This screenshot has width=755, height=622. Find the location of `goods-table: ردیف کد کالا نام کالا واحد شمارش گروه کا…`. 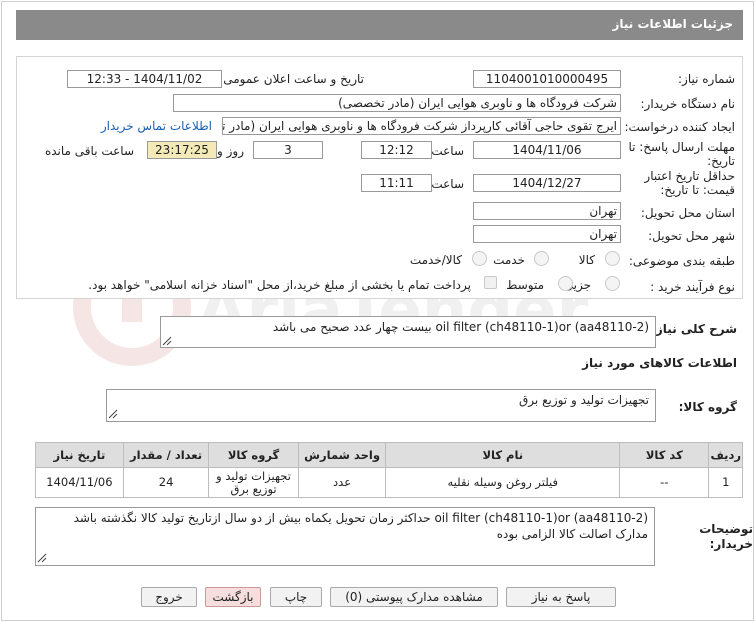

goods-table: ردیف کد کالا نام کالا واحد شمارش گروه کا… is located at coordinates (389, 470).